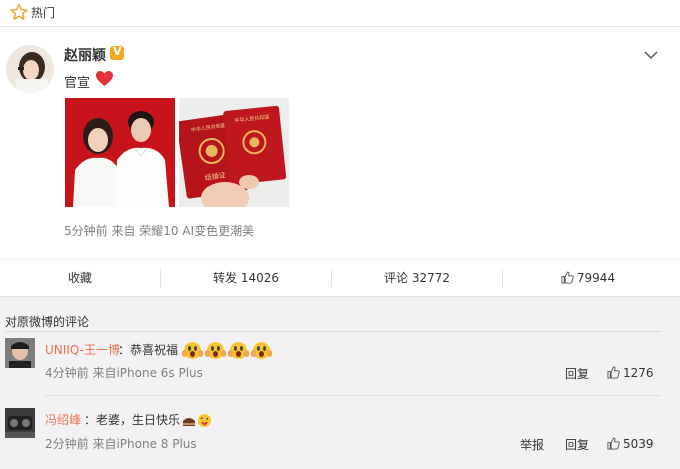 The width and height of the screenshot is (680, 469). What do you see at coordinates (85, 55) in the screenshot?
I see `author-name: 赵丽颖` at bounding box center [85, 55].